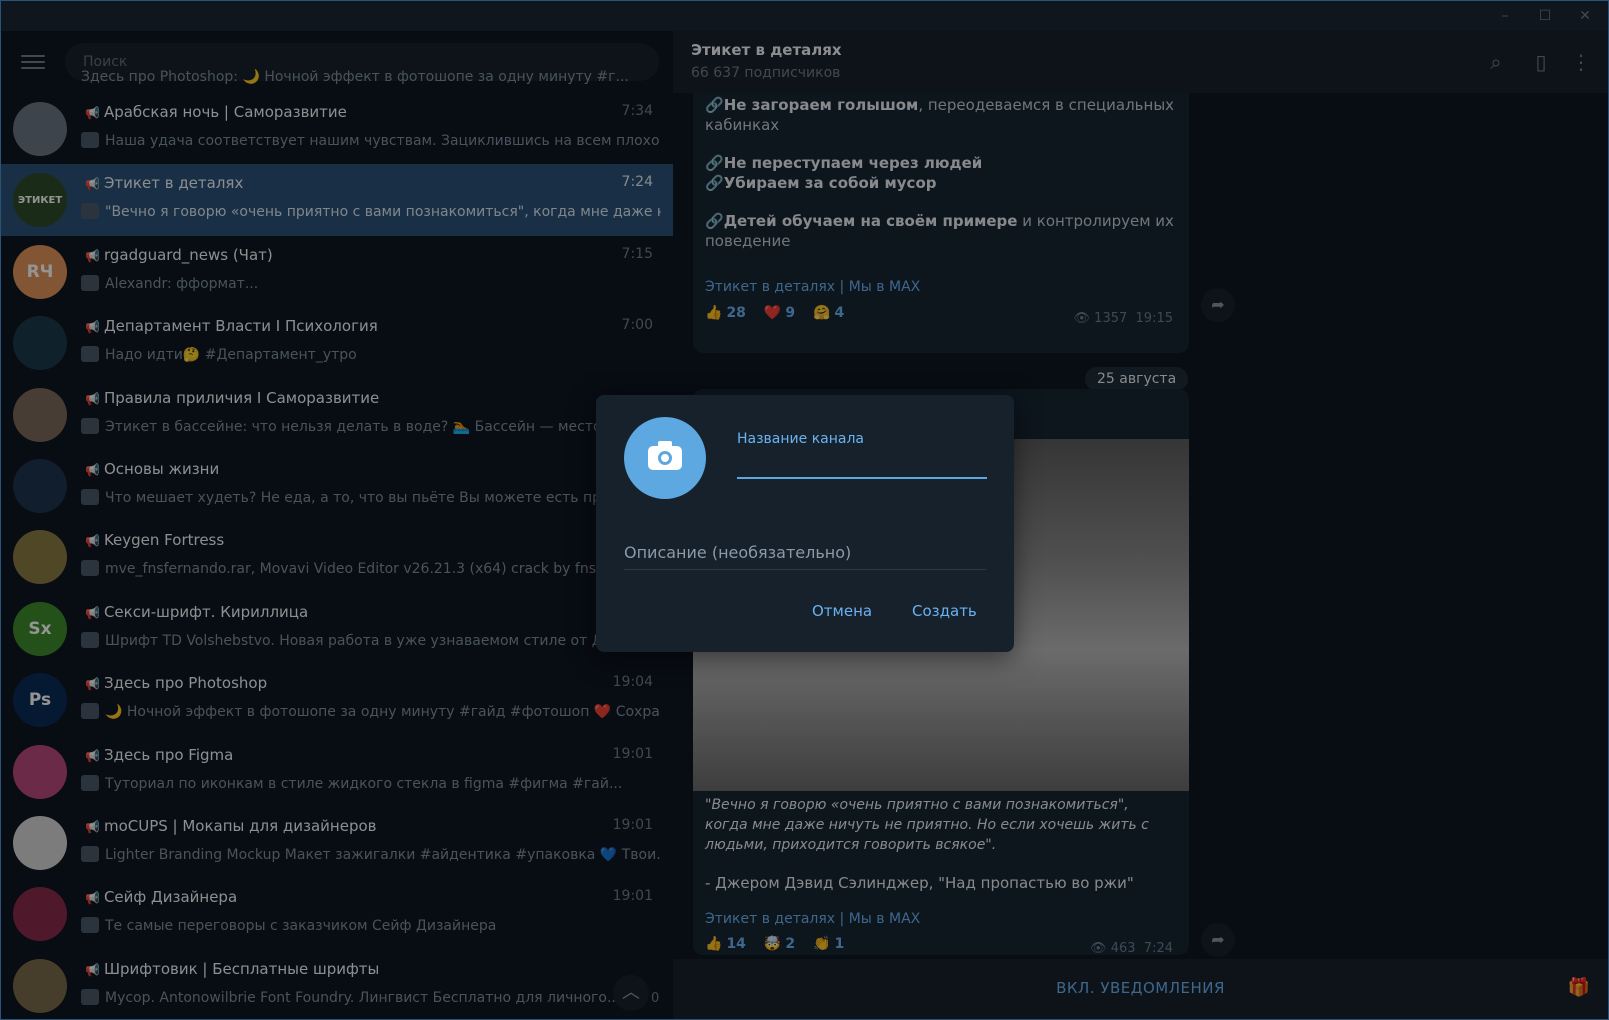 The height and width of the screenshot is (1020, 1609). I want to click on create-button: Создать, so click(944, 611).